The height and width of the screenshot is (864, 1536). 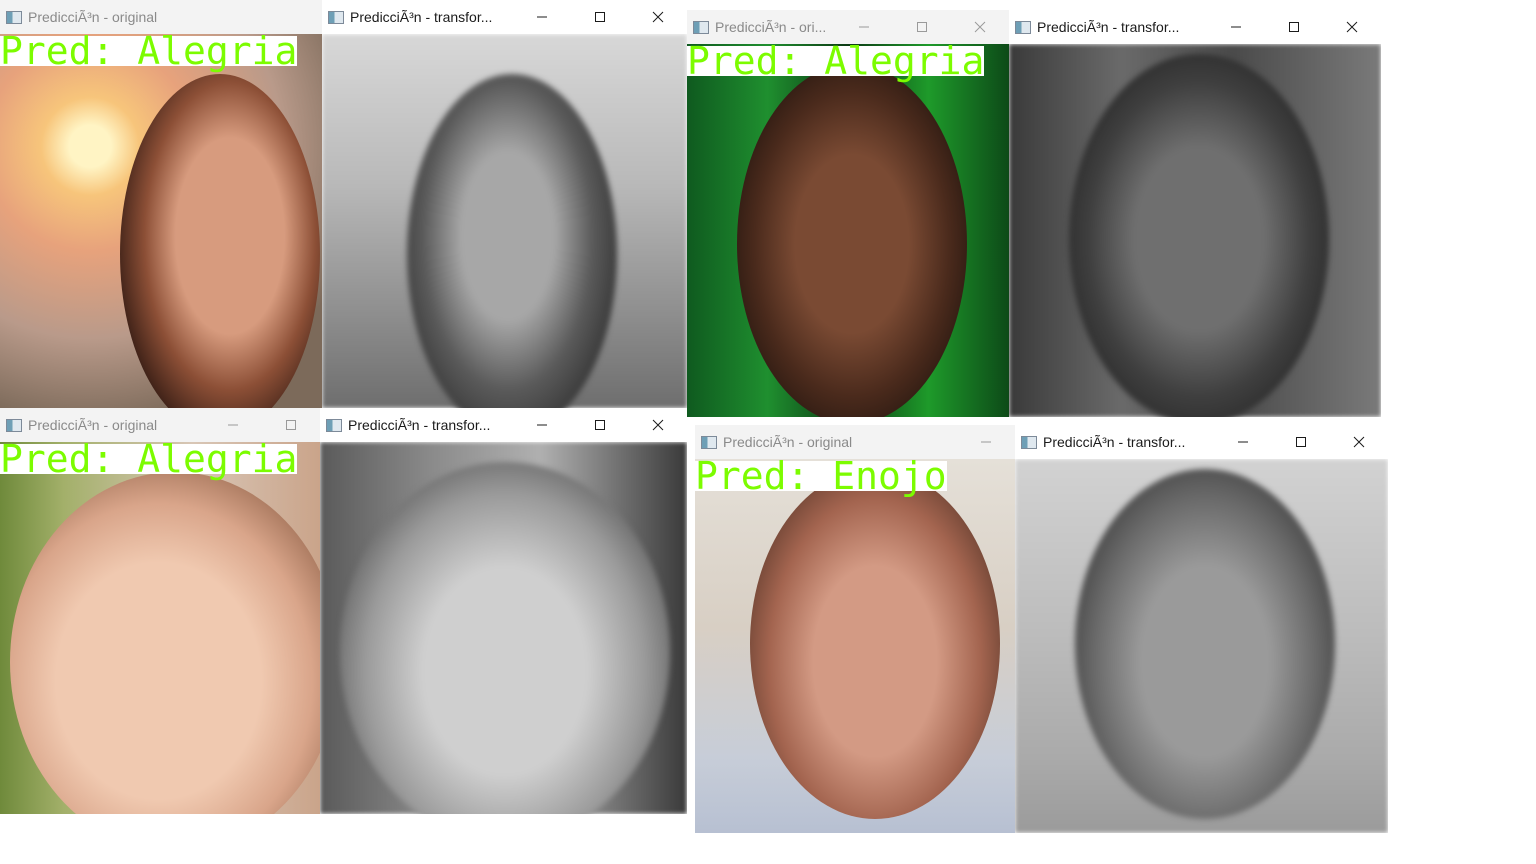 I want to click on window-original-4: PredicciÃ³n - original Pred: Enojo, so click(x=855, y=629).